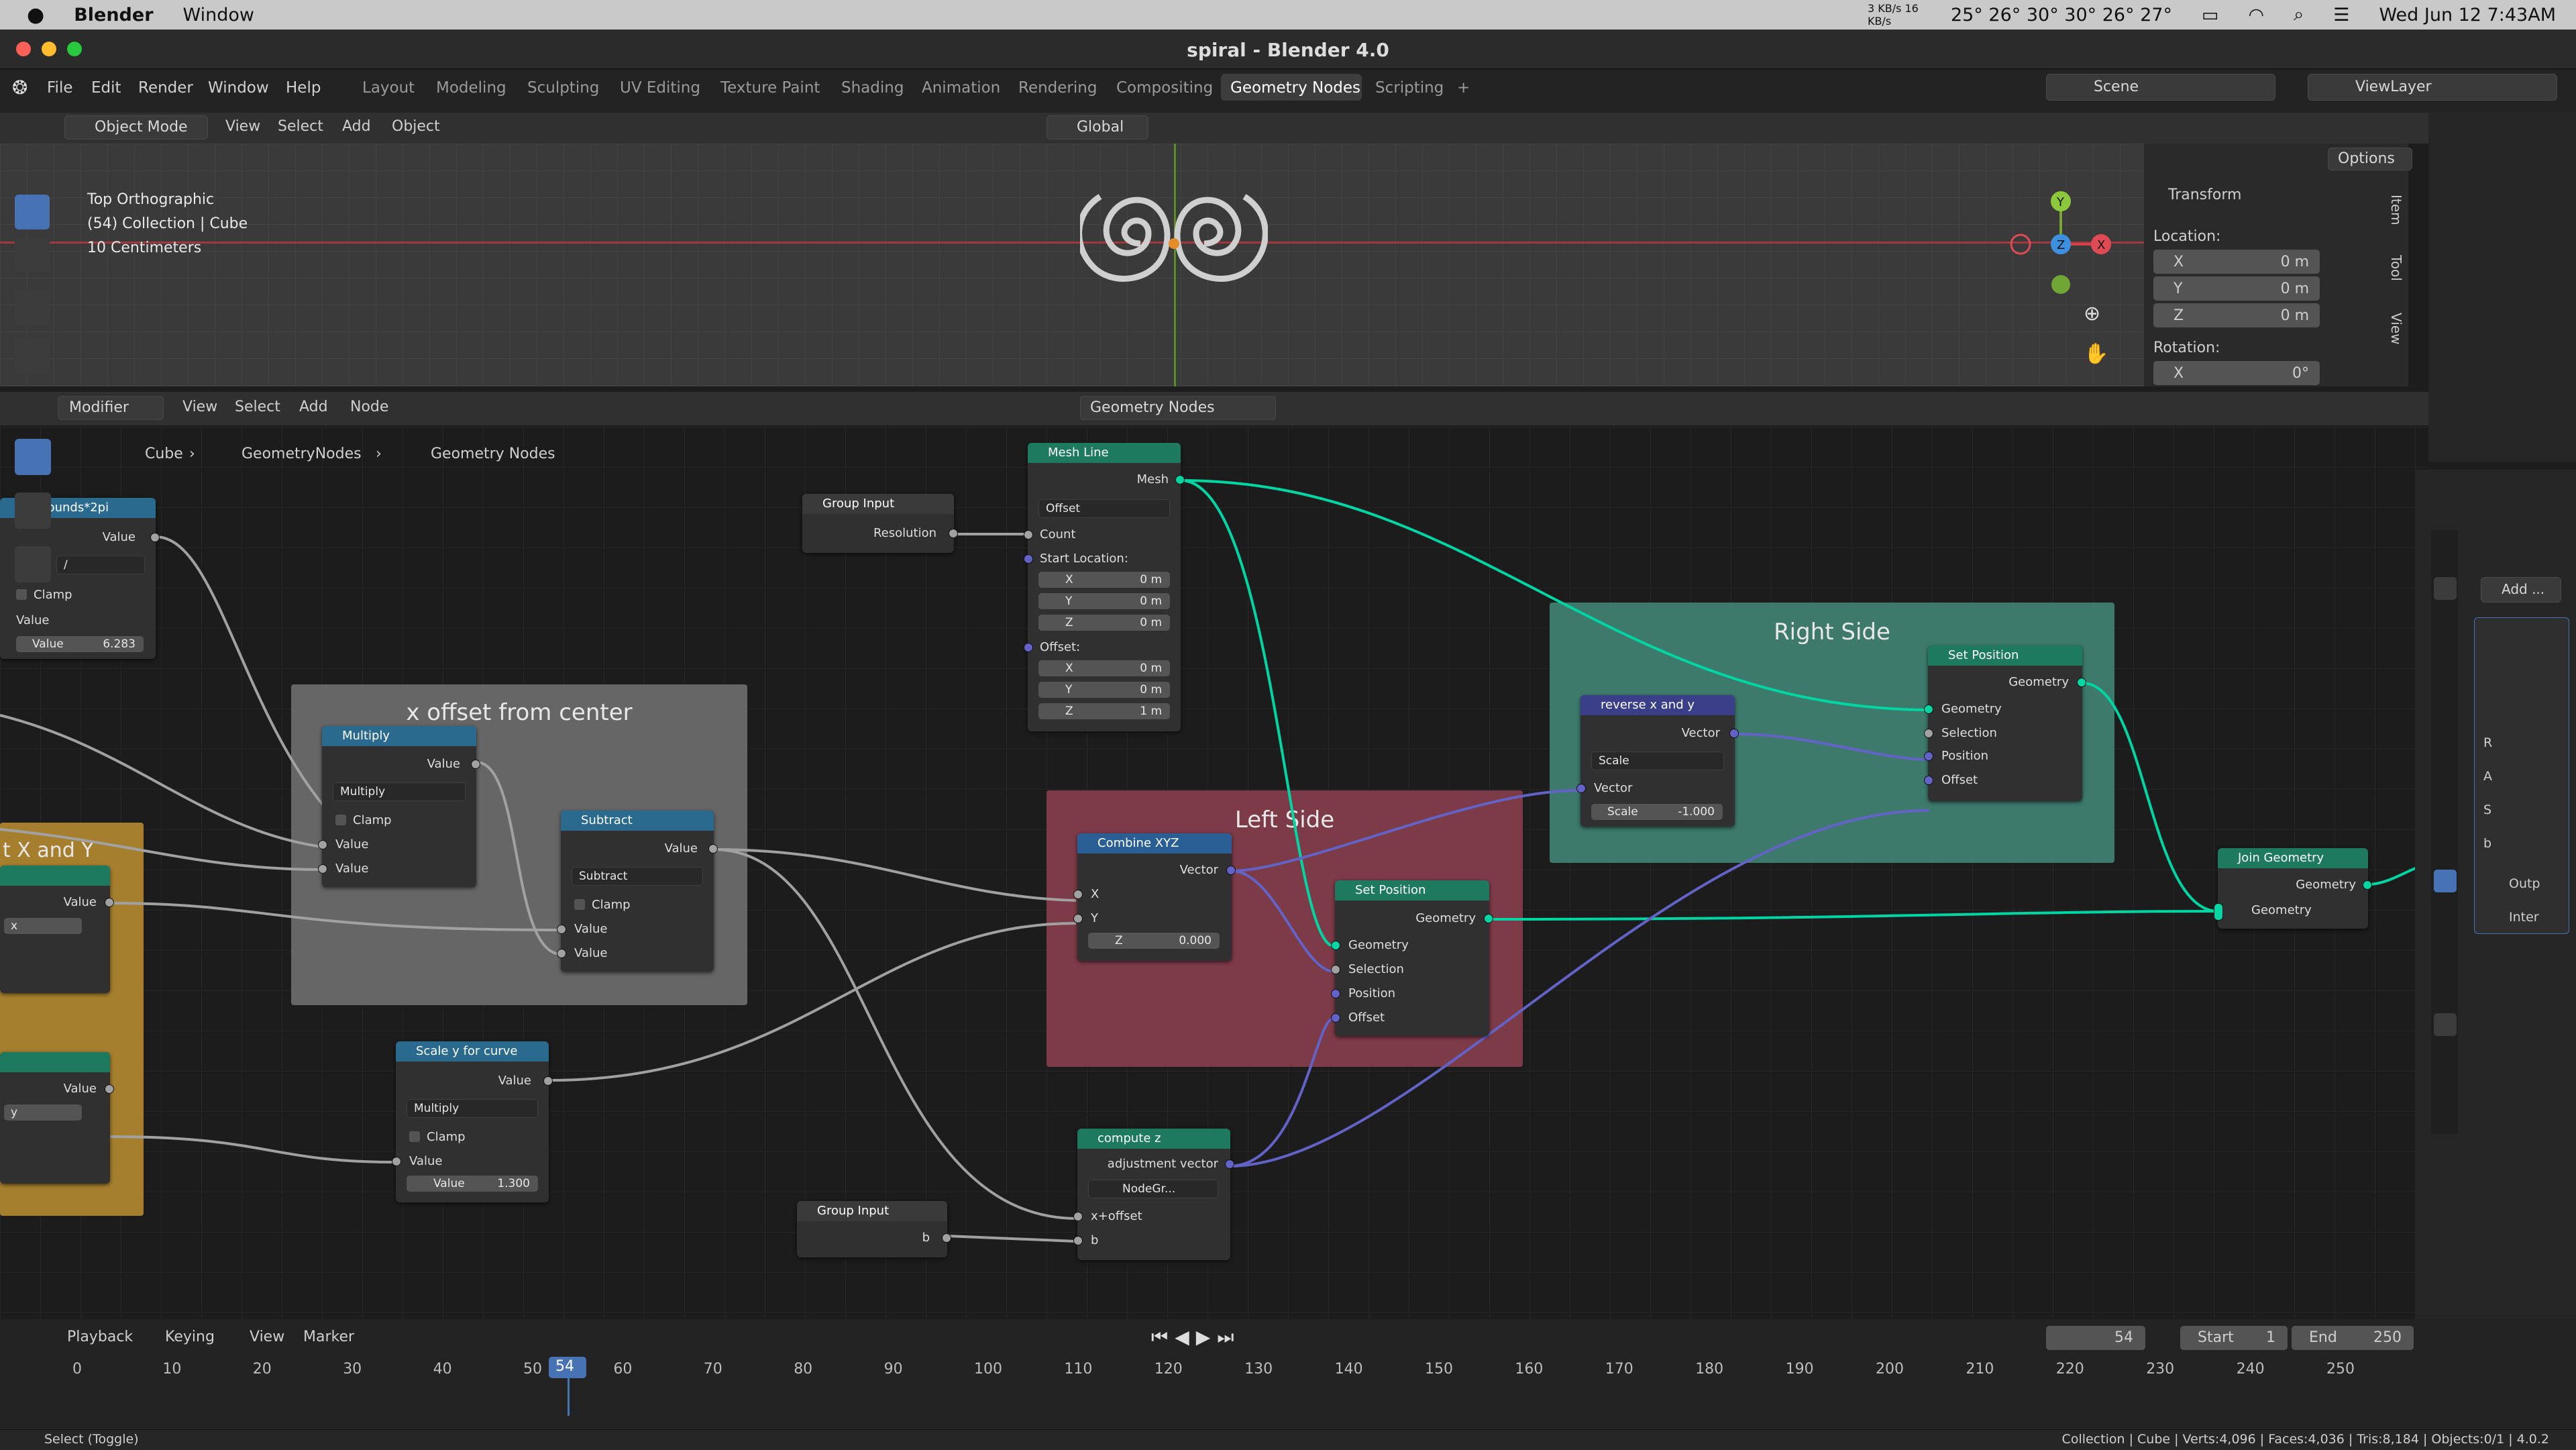  Describe the element at coordinates (106, 88) in the screenshot. I see `menu-edit: Edit` at that location.